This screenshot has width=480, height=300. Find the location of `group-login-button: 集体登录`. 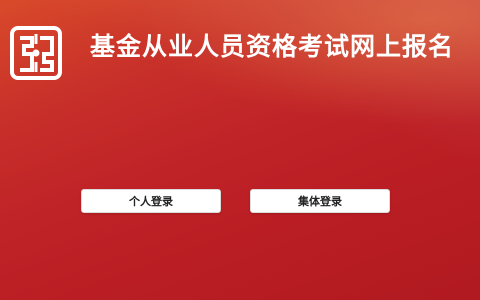

group-login-button: 集体登录 is located at coordinates (320, 201).